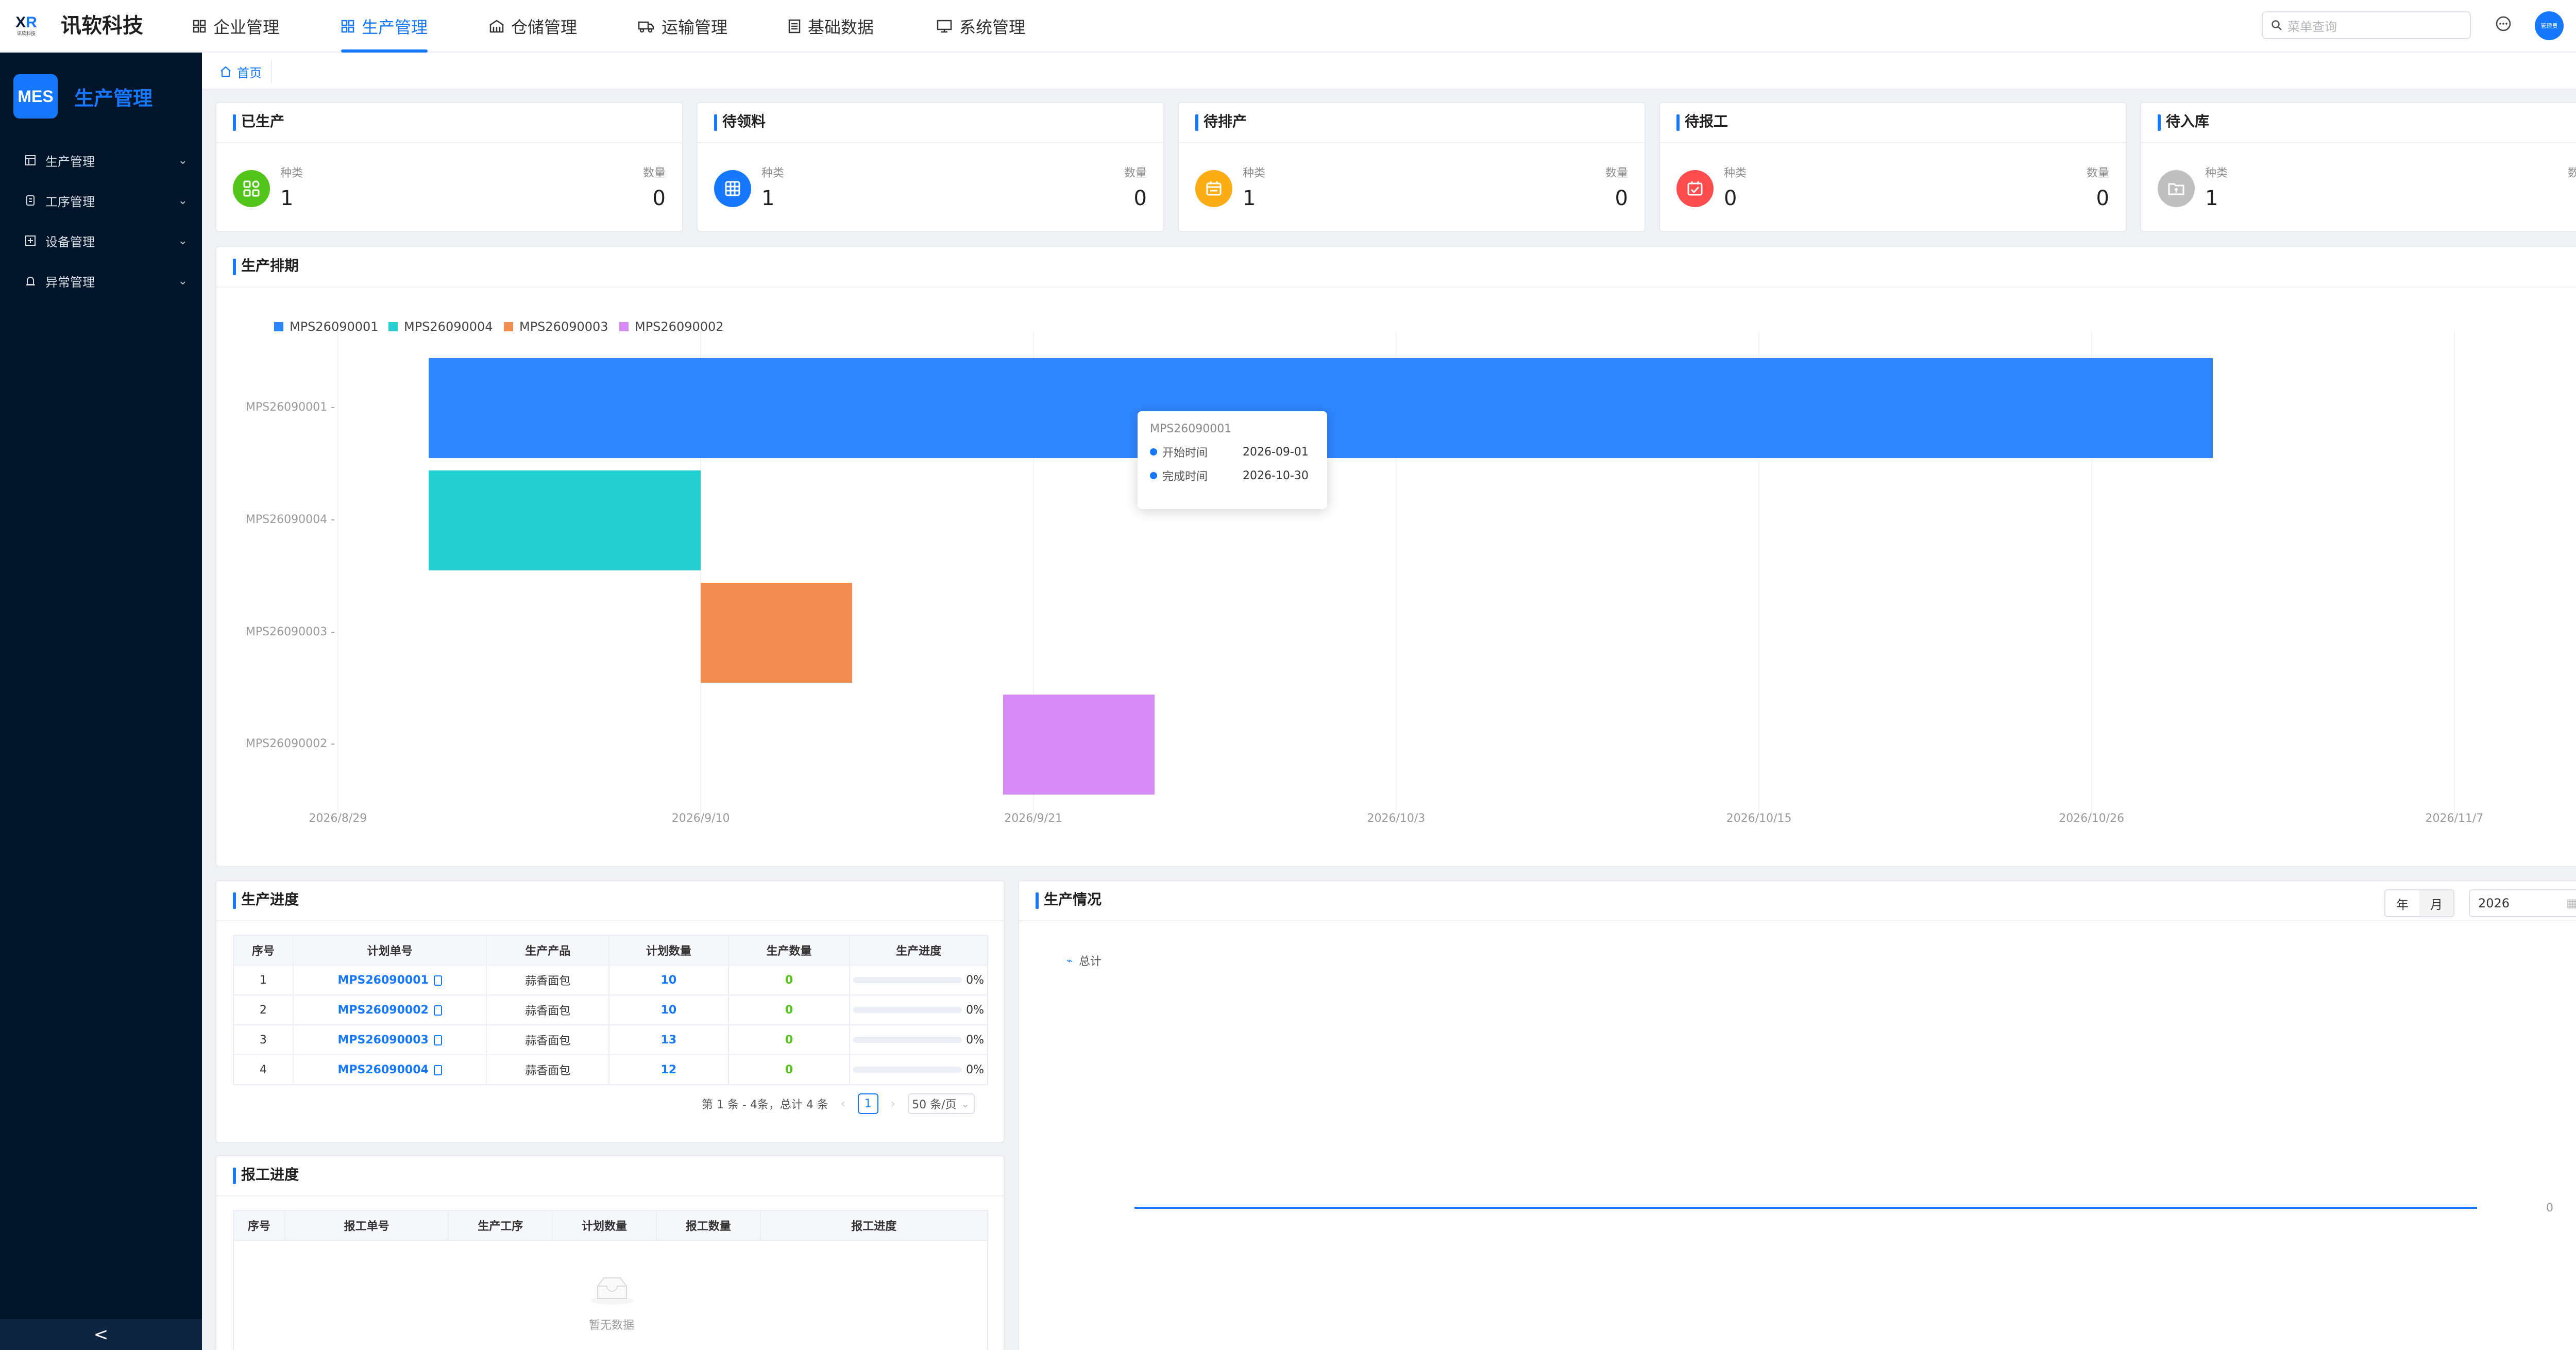  I want to click on progress-title: 生产进度, so click(266, 899).